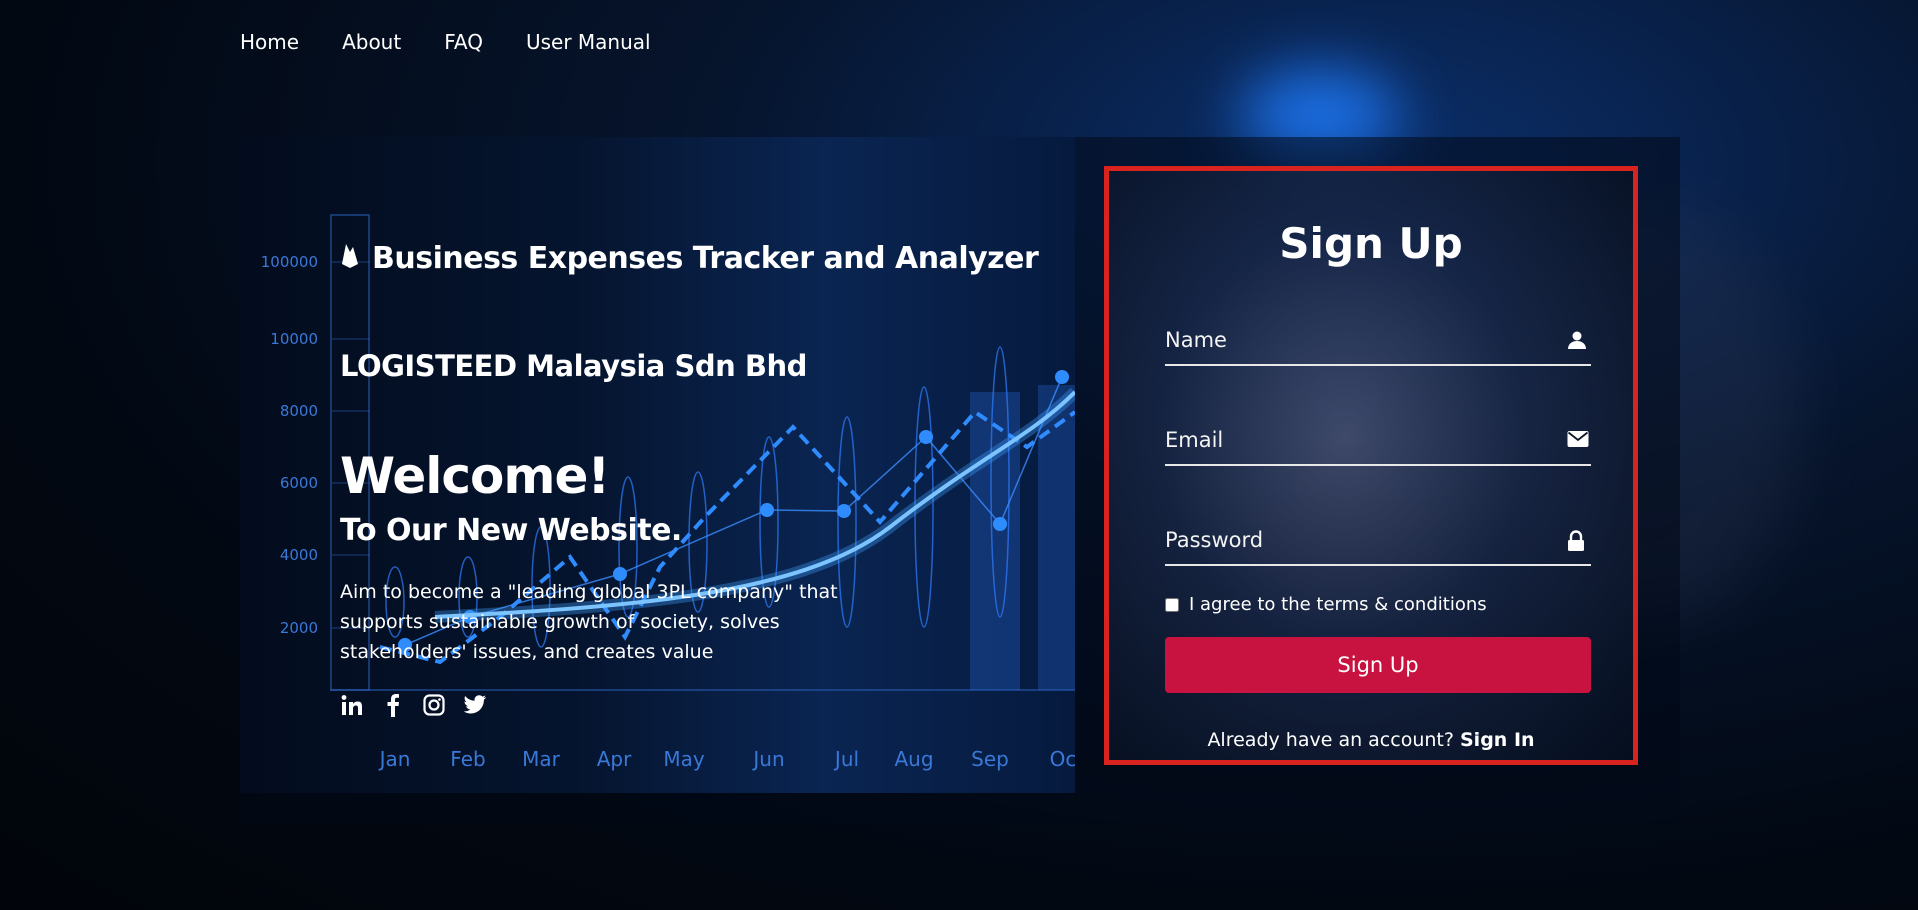 Image resolution: width=1918 pixels, height=910 pixels. I want to click on chart-ytick-label: 4000, so click(299, 555).